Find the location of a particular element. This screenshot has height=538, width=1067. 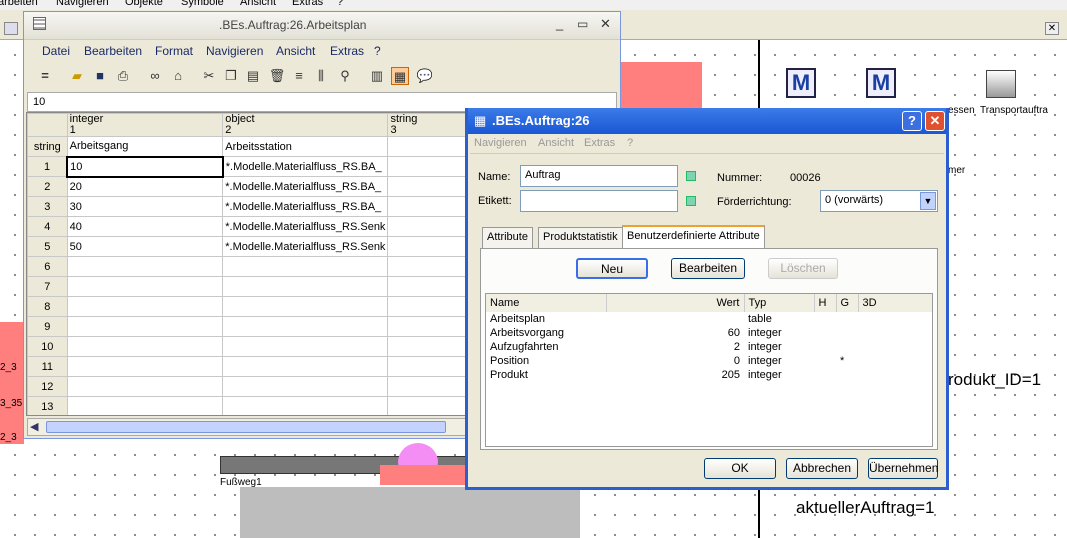

home-icon: ⌂ is located at coordinates (178, 76).